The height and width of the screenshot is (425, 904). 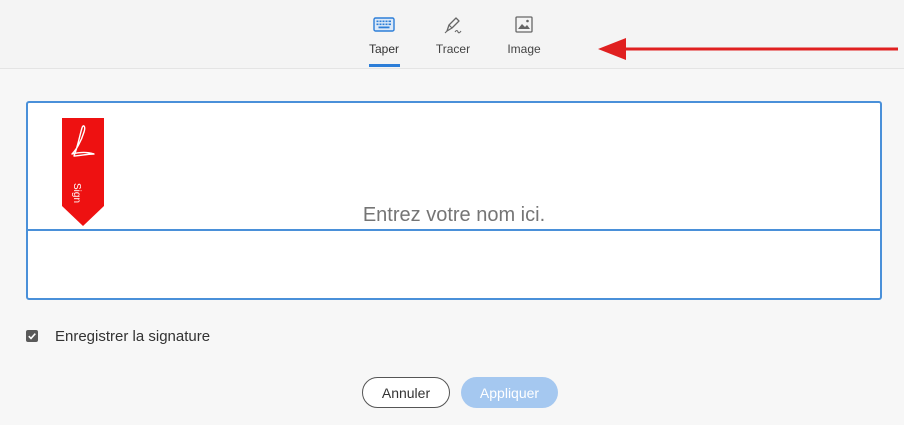 I want to click on pen-draw-icon, so click(x=453, y=25).